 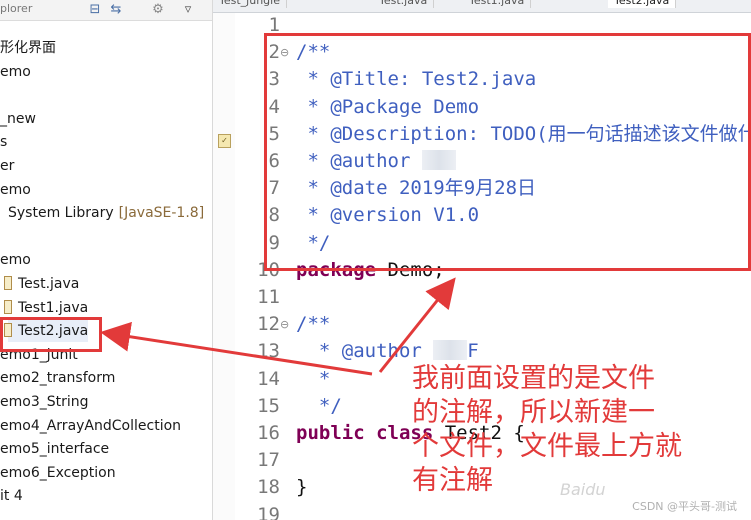 I want to click on tree-item: er, so click(x=7, y=166).